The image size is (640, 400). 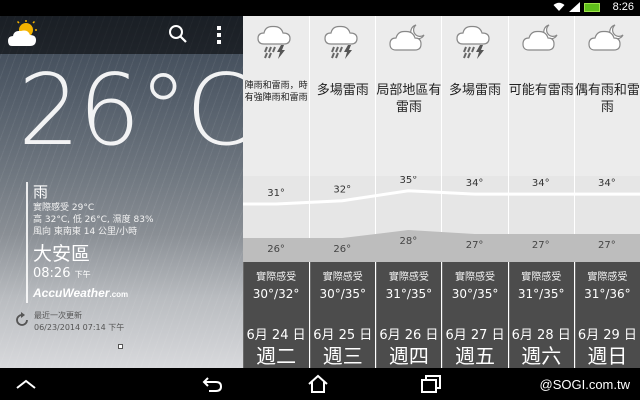 What do you see at coordinates (119, 294) in the screenshot?
I see `brand-suffix: .com` at bounding box center [119, 294].